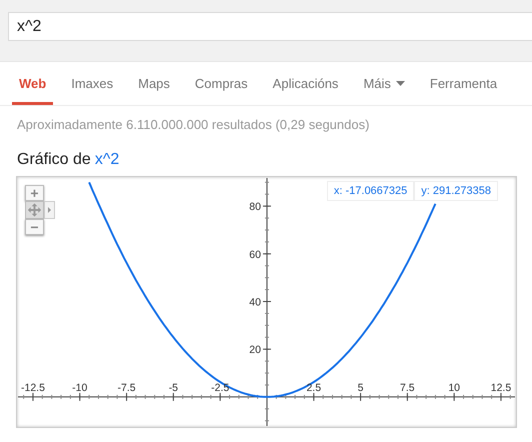  What do you see at coordinates (34, 193) in the screenshot?
I see `zoom-in-button: +` at bounding box center [34, 193].